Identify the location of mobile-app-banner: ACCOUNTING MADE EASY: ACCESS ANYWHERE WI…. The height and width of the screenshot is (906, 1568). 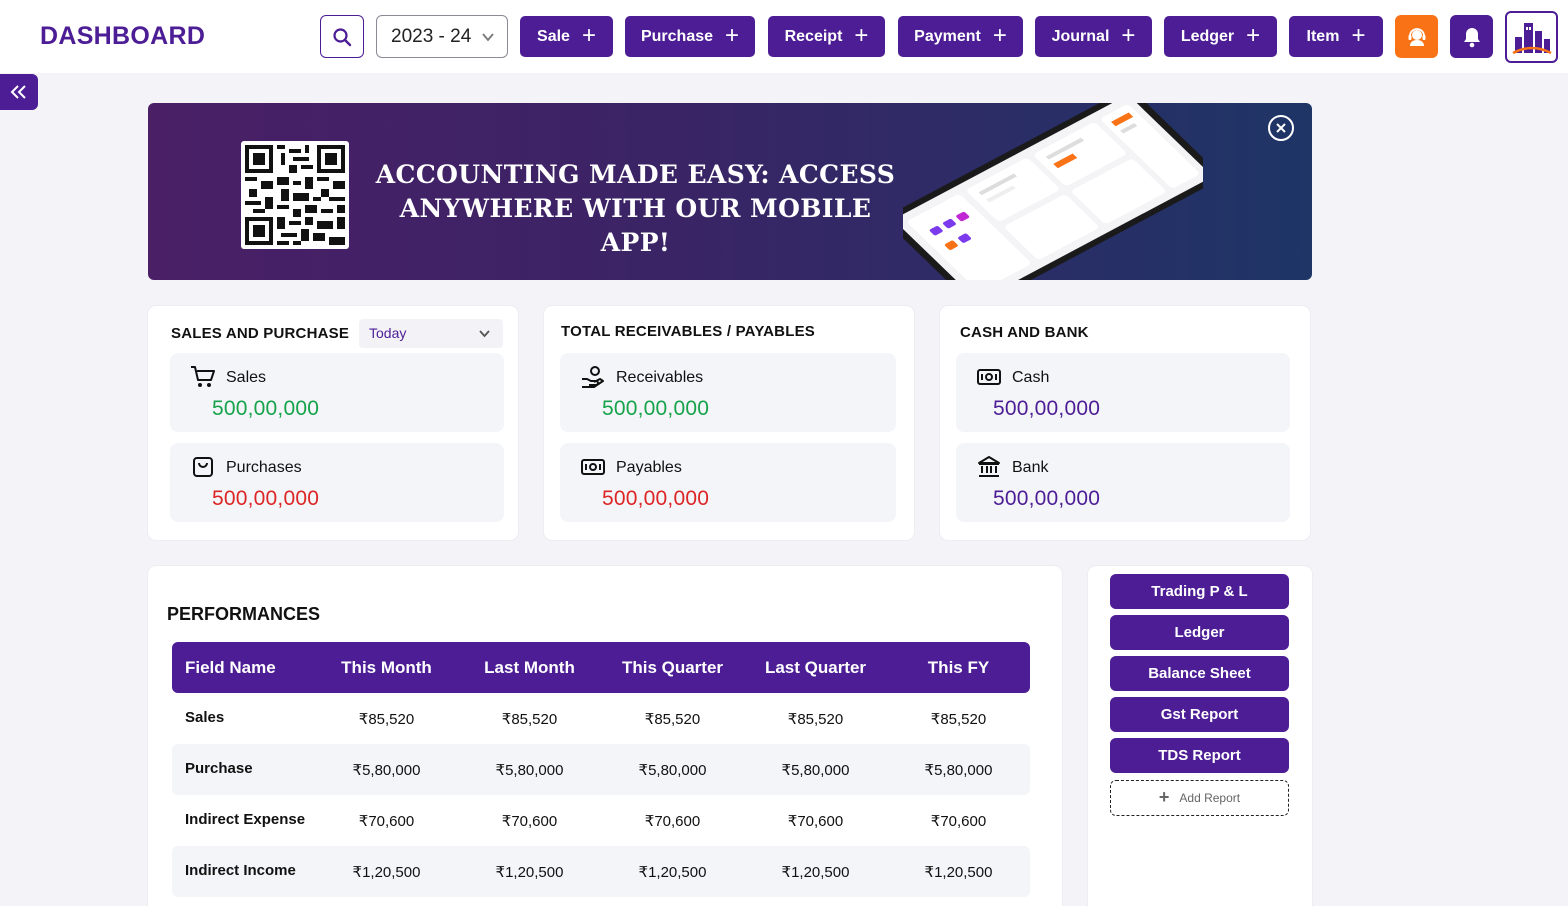
(730, 191).